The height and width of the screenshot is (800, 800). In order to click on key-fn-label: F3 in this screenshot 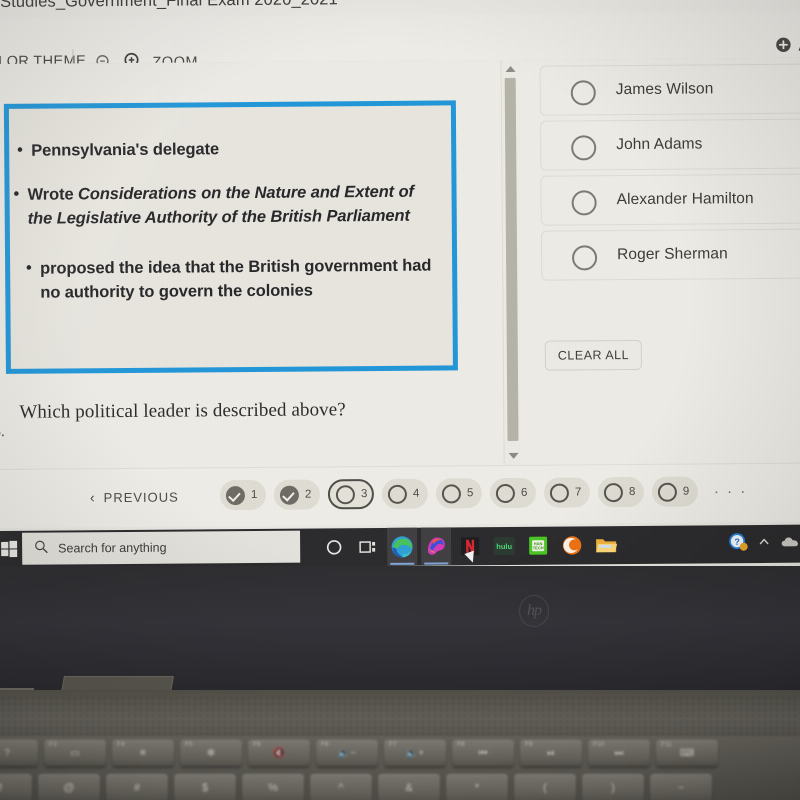, I will do `click(53, 744)`.